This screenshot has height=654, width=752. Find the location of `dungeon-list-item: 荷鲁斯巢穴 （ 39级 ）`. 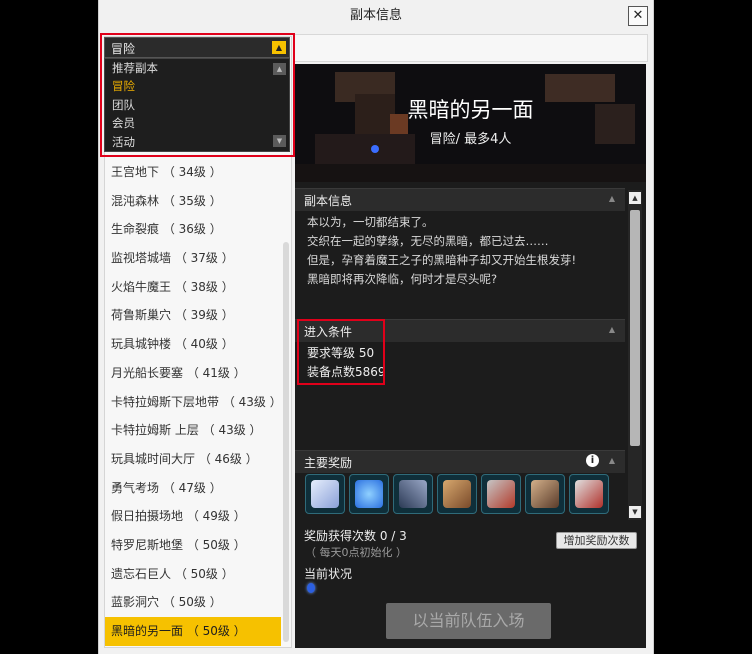

dungeon-list-item: 荷鲁斯巢穴 （ 39级 ） is located at coordinates (193, 315).